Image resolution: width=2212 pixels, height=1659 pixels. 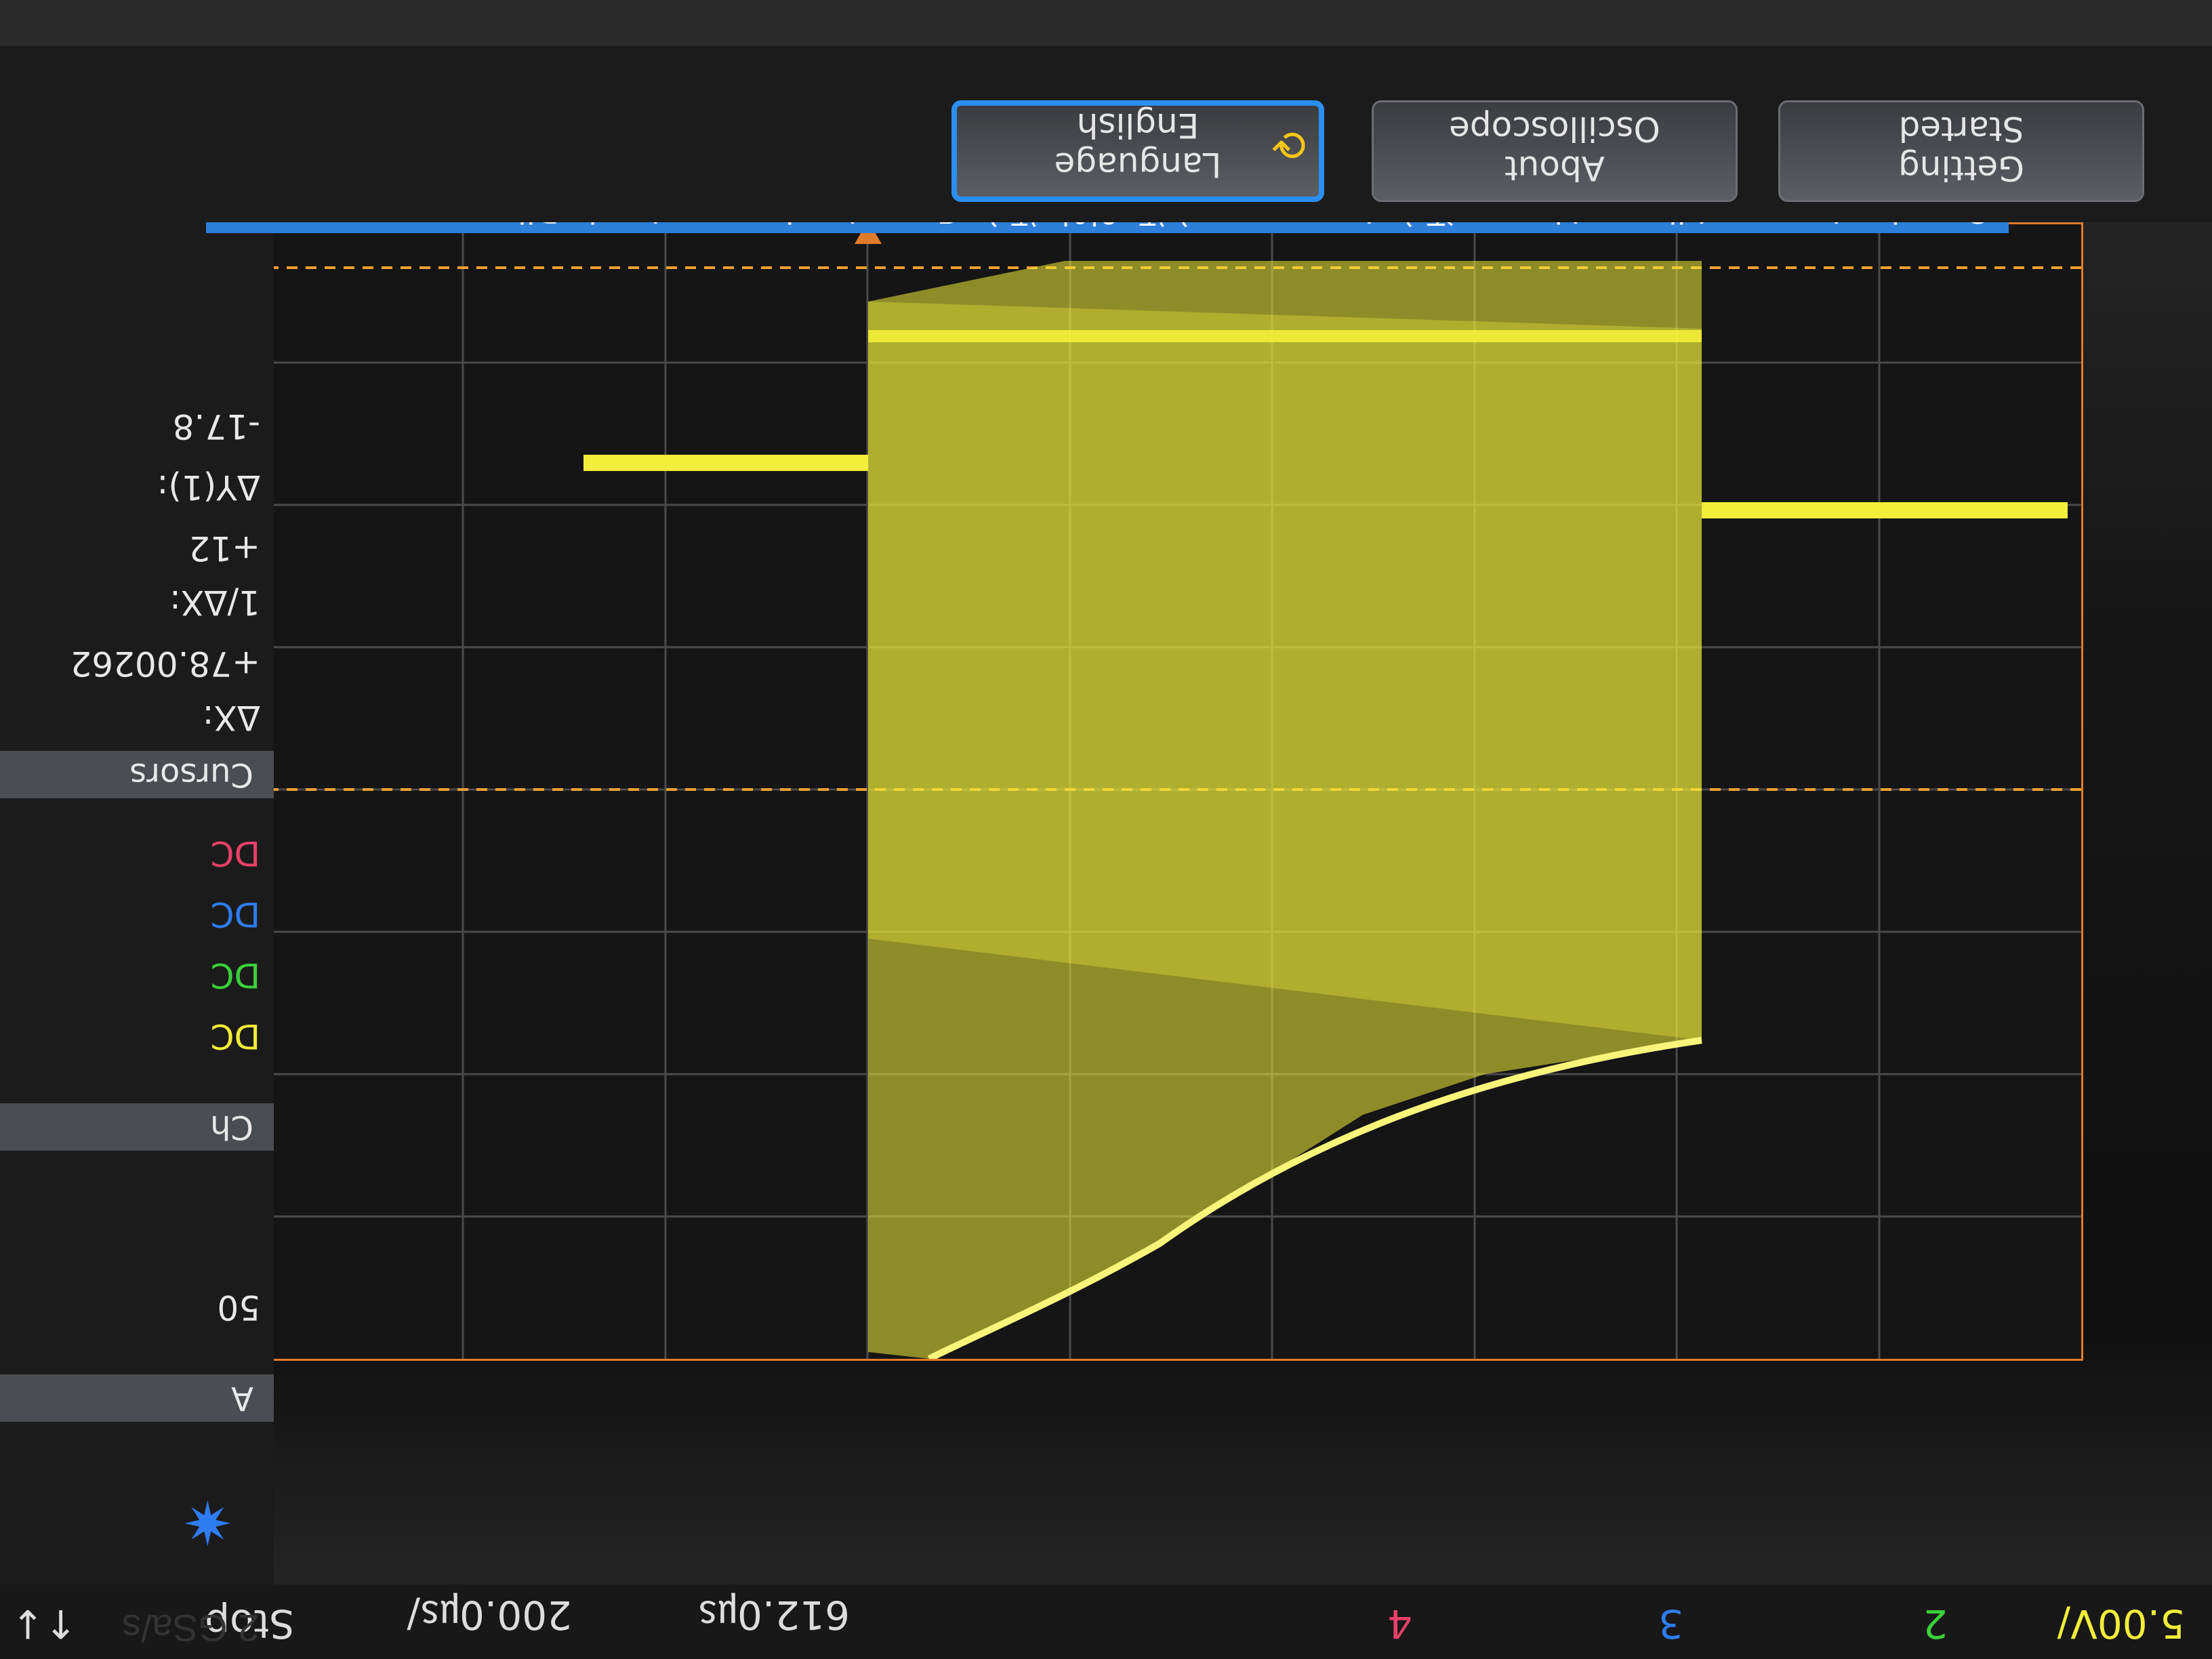 I want to click on acquire-header-label: A, so click(x=242, y=1398).